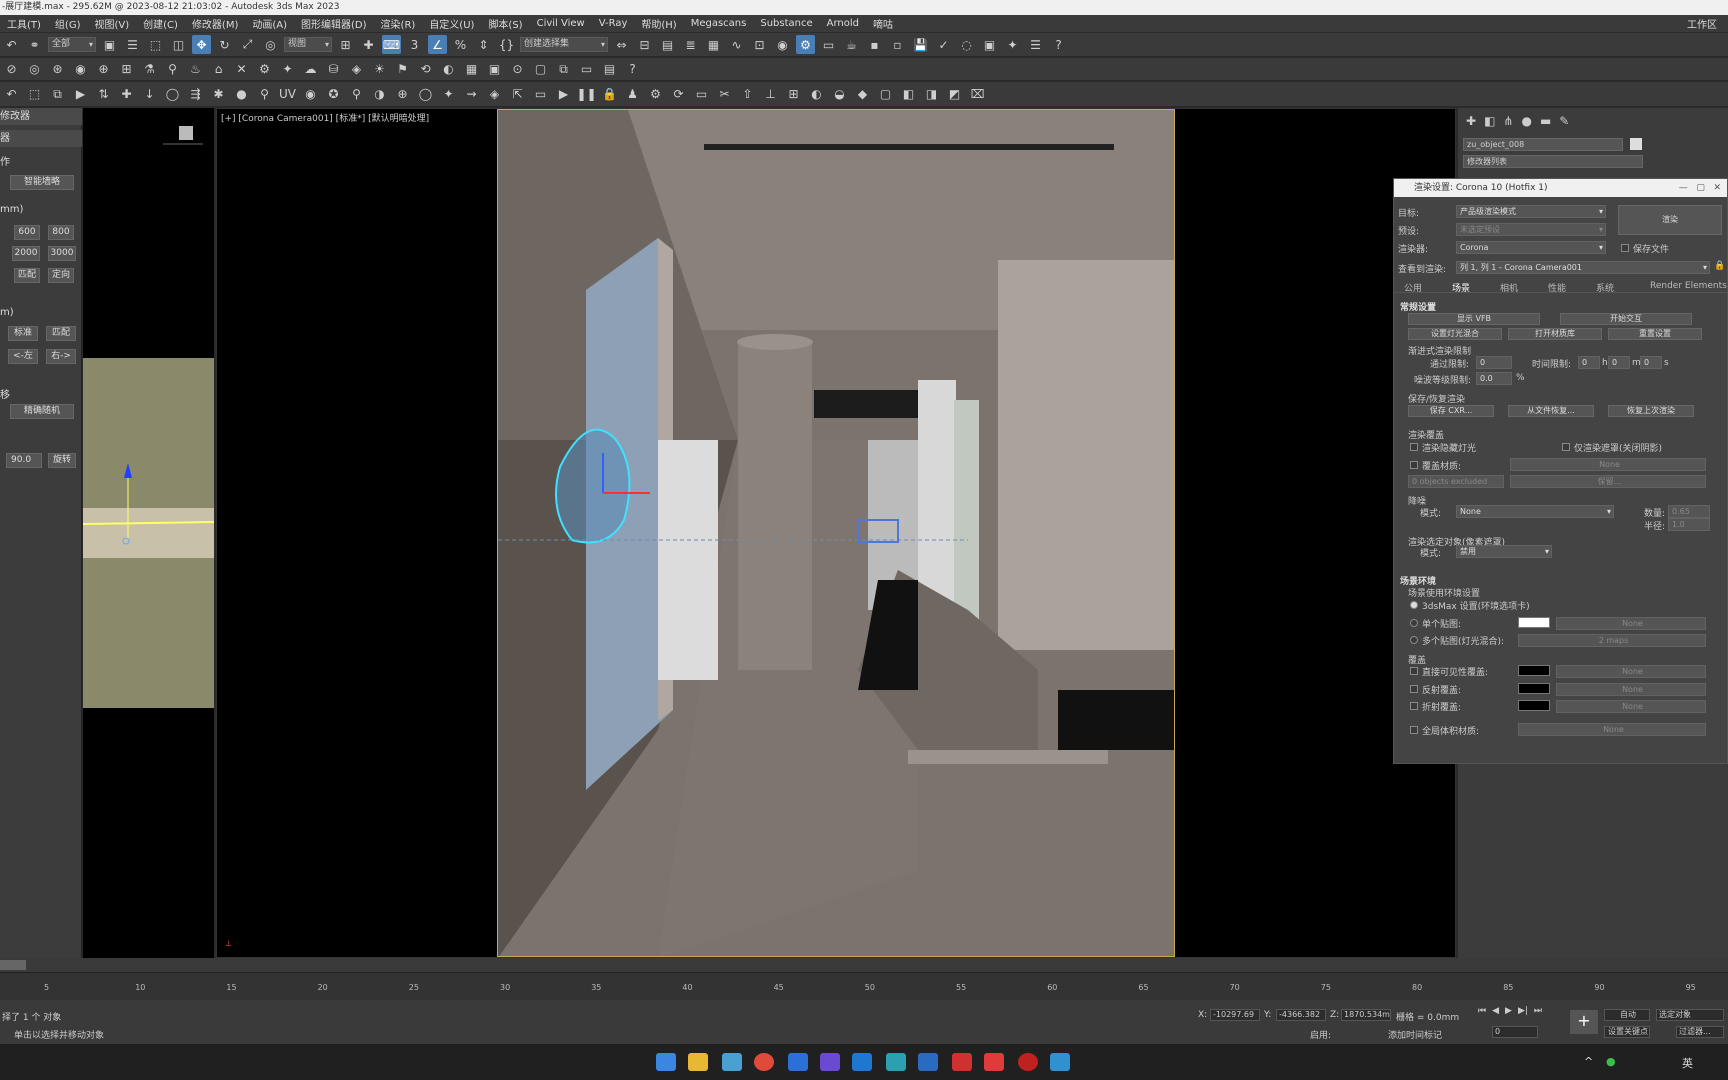  What do you see at coordinates (1612, 729) in the screenshot?
I see `global-volume-slot: None` at bounding box center [1612, 729].